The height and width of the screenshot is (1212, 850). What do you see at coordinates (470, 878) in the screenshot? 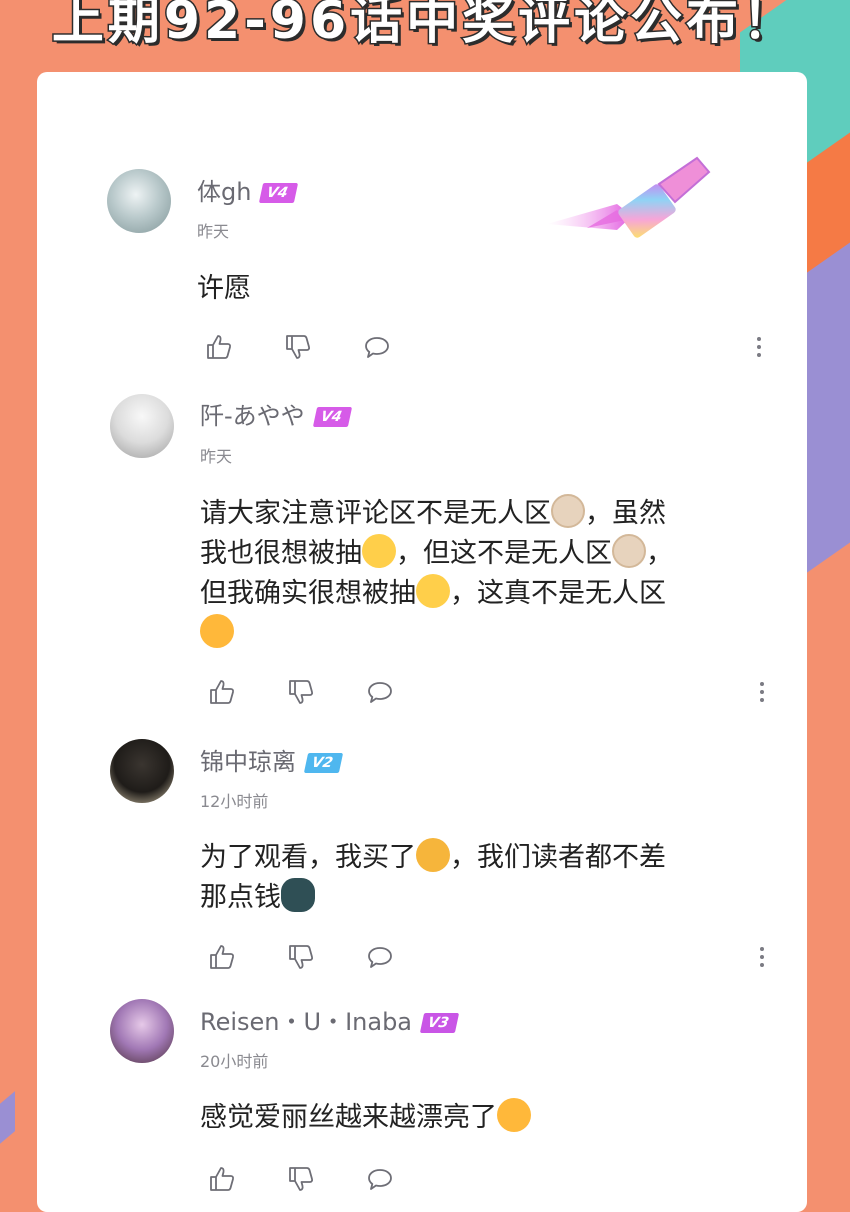
I see `comment-text: 为了观看，我买了 ，我们读者都不差 那点钱` at bounding box center [470, 878].